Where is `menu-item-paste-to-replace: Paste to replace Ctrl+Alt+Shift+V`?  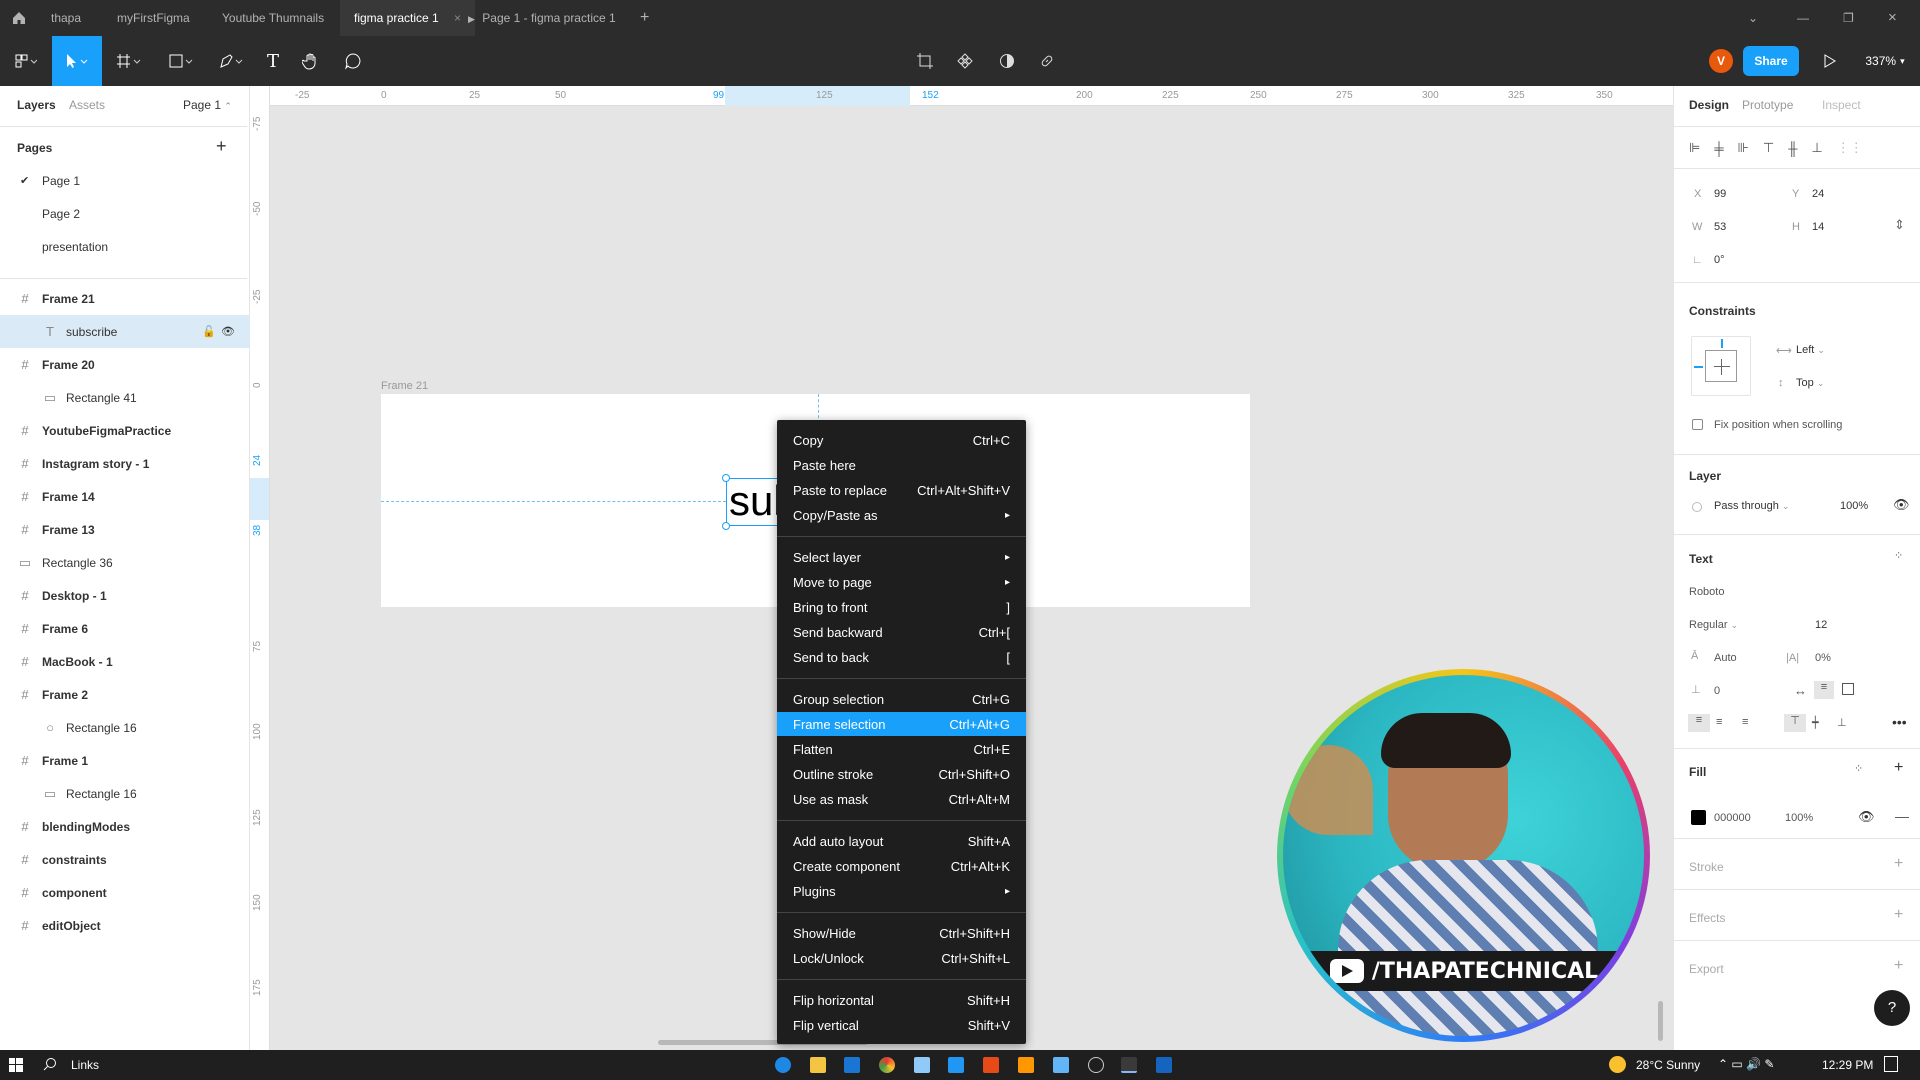 menu-item-paste-to-replace: Paste to replace Ctrl+Alt+Shift+V is located at coordinates (901, 490).